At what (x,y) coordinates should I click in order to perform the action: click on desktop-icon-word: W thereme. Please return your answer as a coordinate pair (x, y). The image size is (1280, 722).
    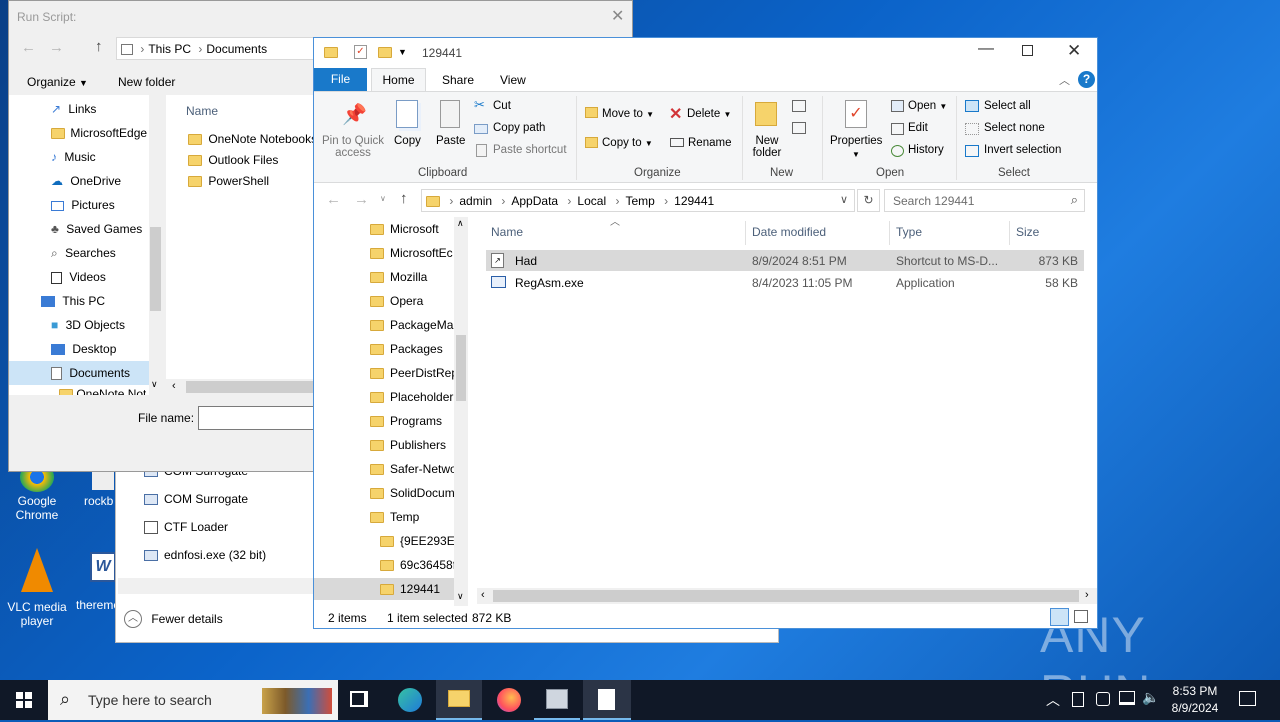
    Looking at the image, I should click on (95, 587).